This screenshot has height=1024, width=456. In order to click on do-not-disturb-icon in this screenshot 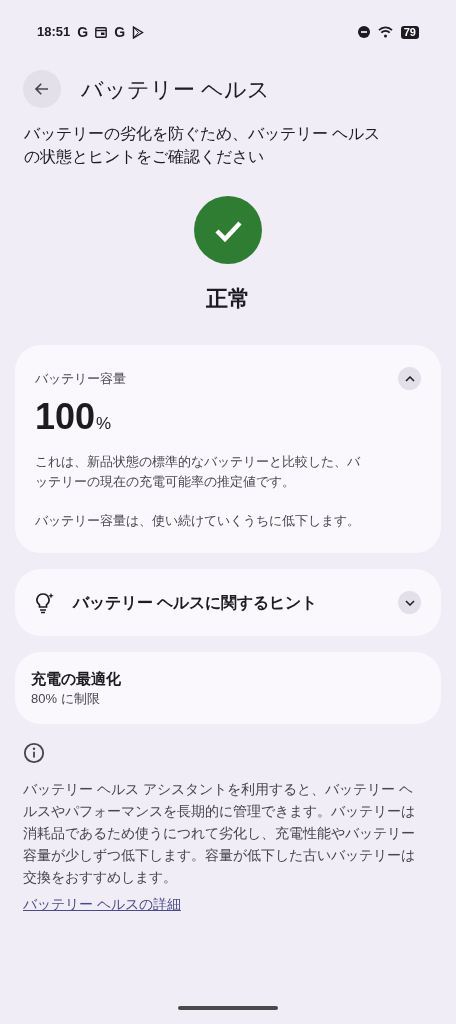, I will do `click(363, 32)`.